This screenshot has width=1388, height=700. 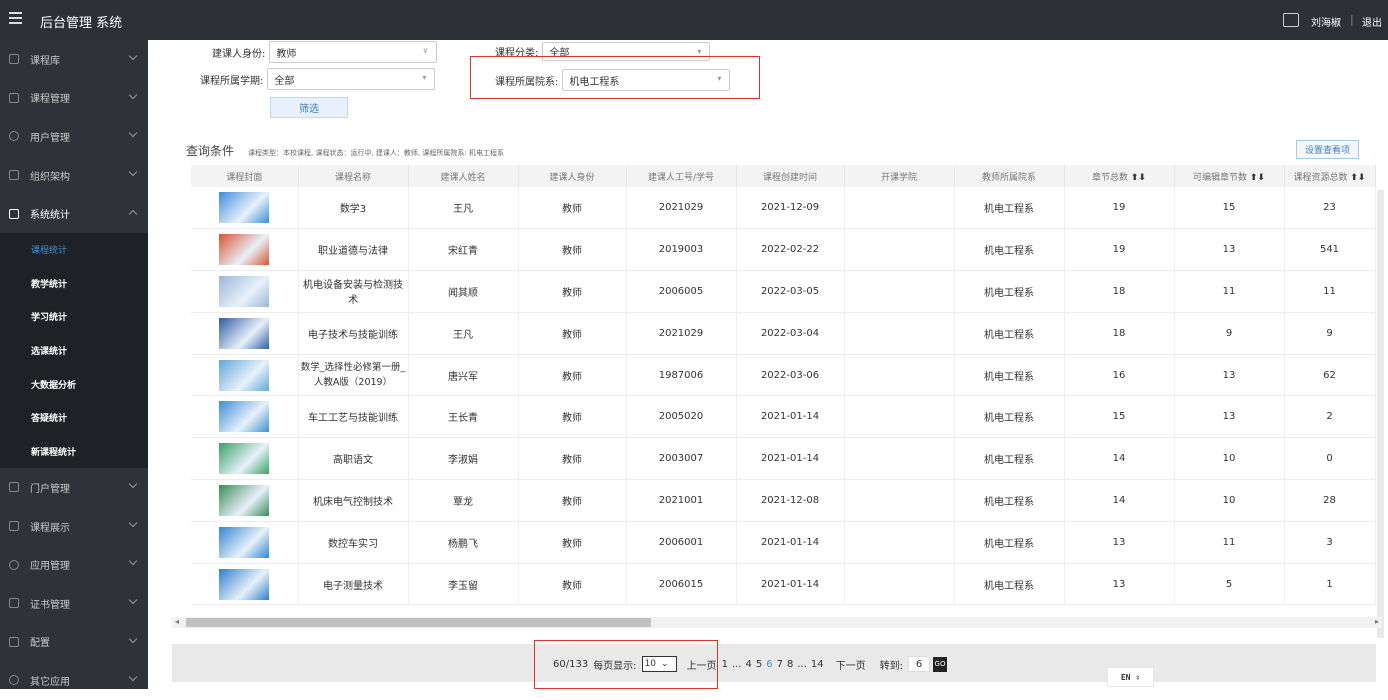 I want to click on cell-identity: 教师, so click(x=572, y=584).